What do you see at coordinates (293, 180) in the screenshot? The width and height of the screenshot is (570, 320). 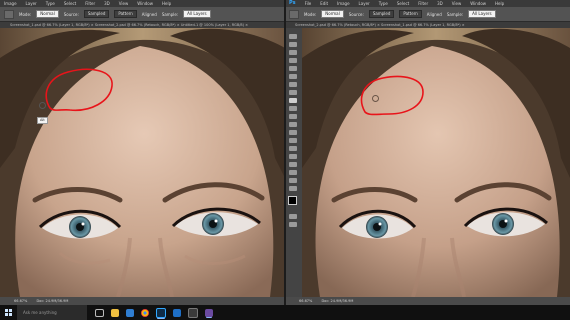 I see `hand-tool-icon` at bounding box center [293, 180].